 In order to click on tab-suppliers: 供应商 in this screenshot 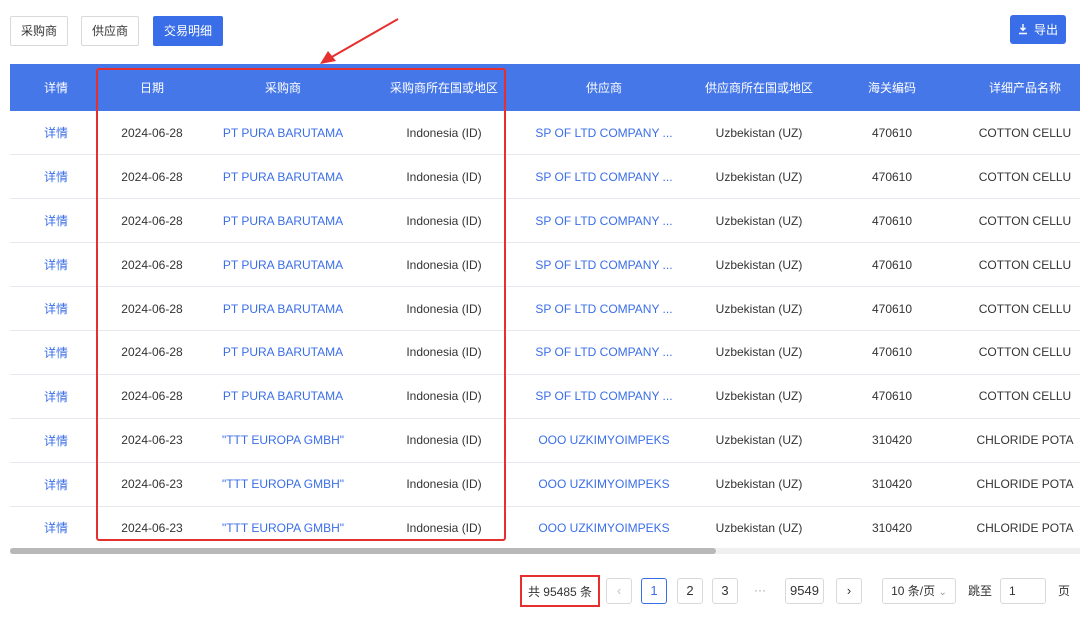, I will do `click(110, 31)`.